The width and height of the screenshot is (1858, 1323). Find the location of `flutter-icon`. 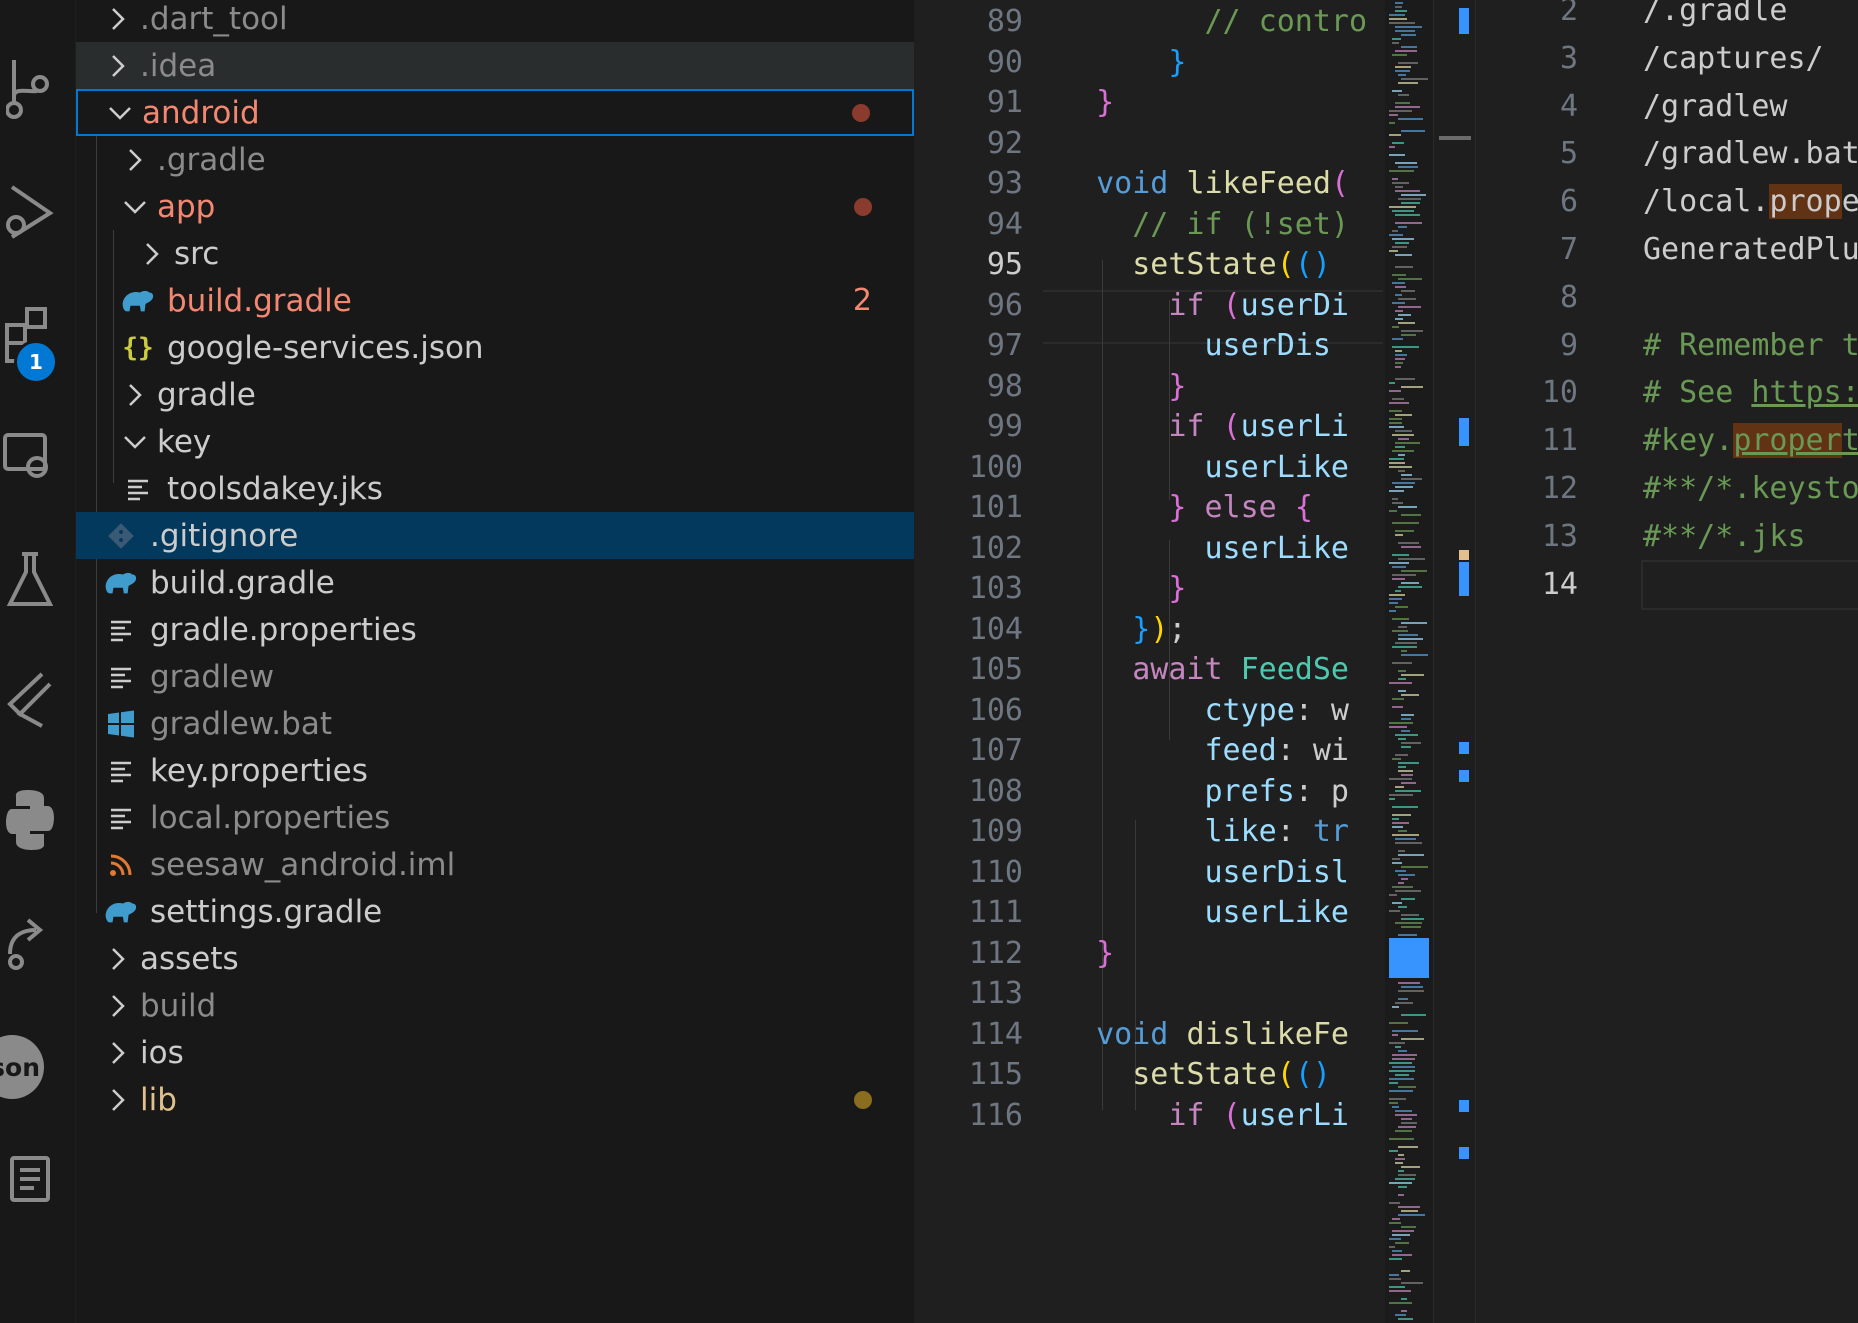

flutter-icon is located at coordinates (30, 700).